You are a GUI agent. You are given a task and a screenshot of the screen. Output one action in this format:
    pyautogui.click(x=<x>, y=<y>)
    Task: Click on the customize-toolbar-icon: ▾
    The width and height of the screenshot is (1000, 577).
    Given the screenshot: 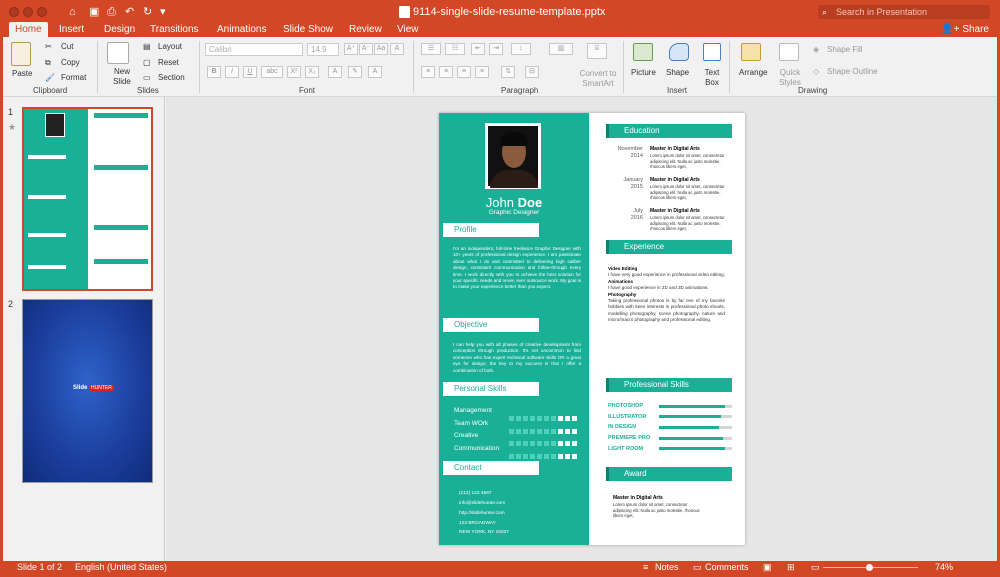 What is the action you would take?
    pyautogui.click(x=163, y=12)
    